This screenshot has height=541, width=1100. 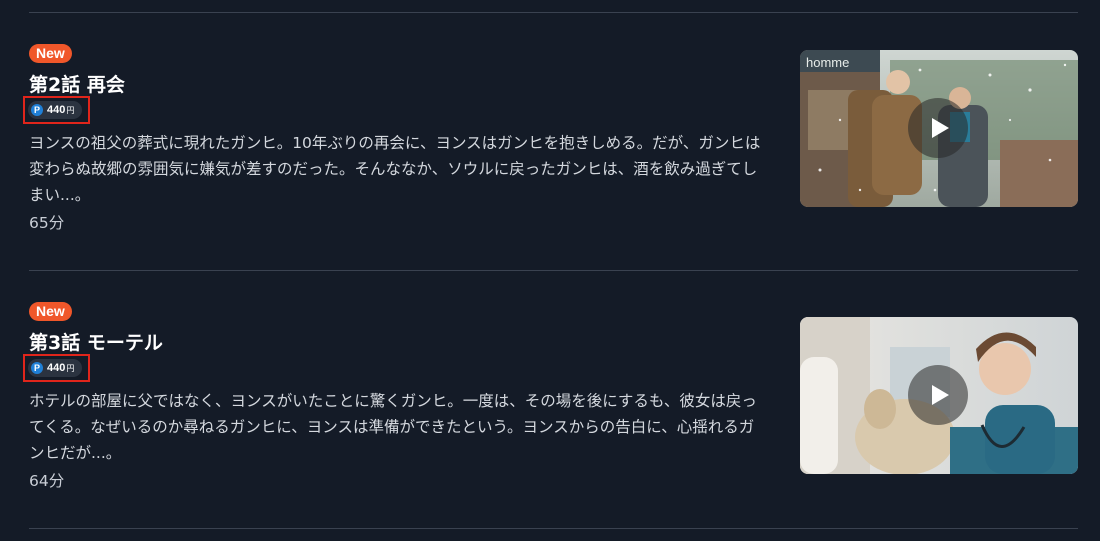 I want to click on episode-duration: 64分, so click(x=47, y=481).